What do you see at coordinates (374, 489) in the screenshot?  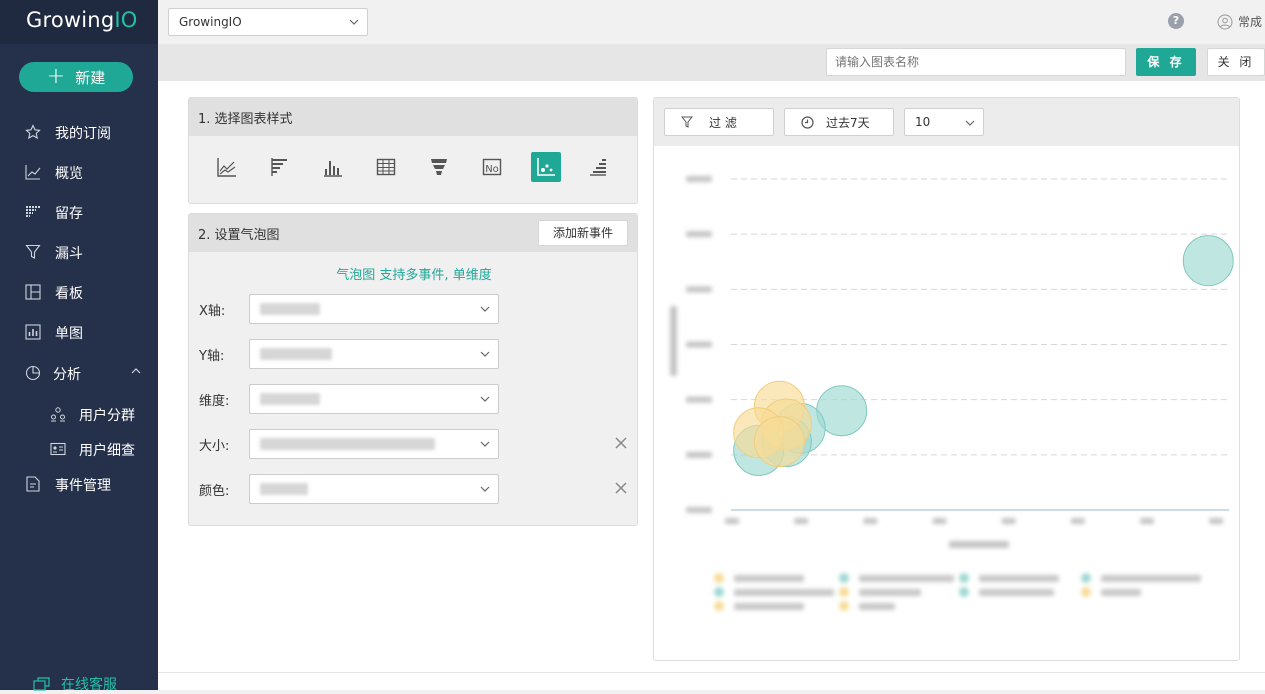 I see `color-select` at bounding box center [374, 489].